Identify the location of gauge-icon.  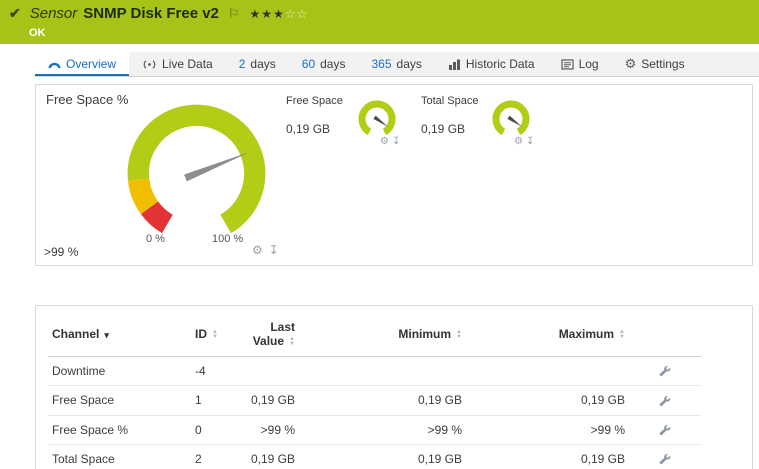
(54, 65).